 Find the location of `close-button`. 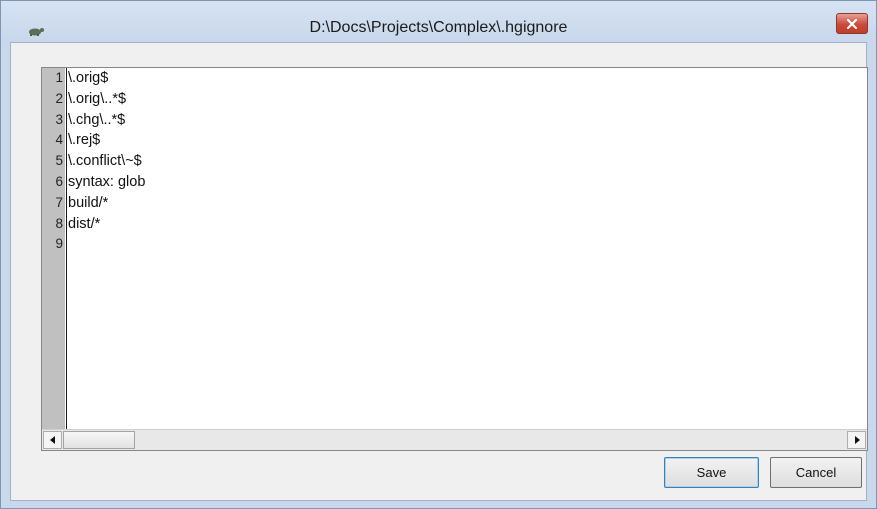

close-button is located at coordinates (852, 23).